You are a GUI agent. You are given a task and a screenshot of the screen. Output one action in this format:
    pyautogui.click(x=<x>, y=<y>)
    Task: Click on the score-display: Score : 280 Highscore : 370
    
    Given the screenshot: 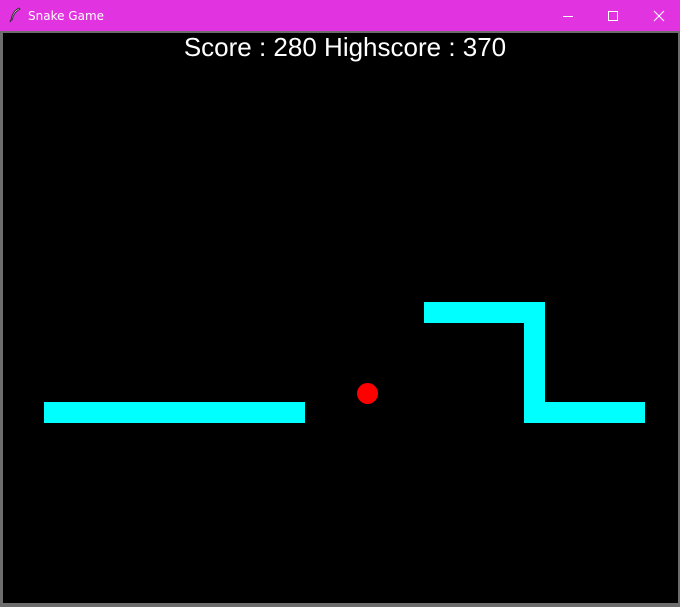 What is the action you would take?
    pyautogui.click(x=345, y=47)
    